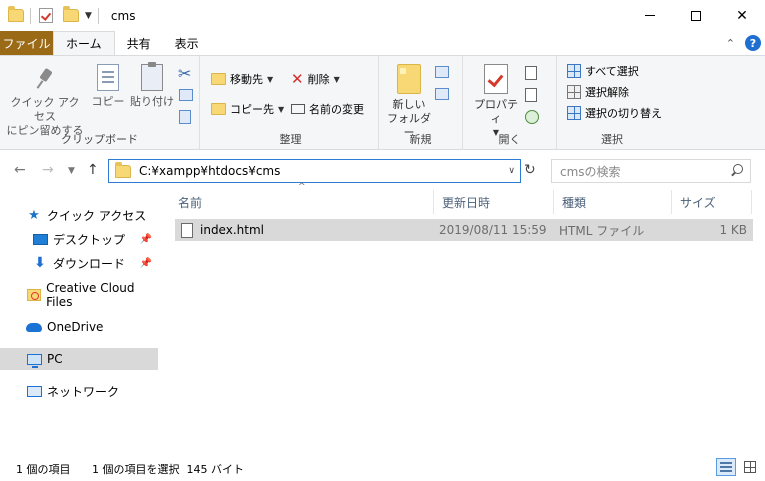  I want to click on new-folder-quick-icon, so click(71, 14).